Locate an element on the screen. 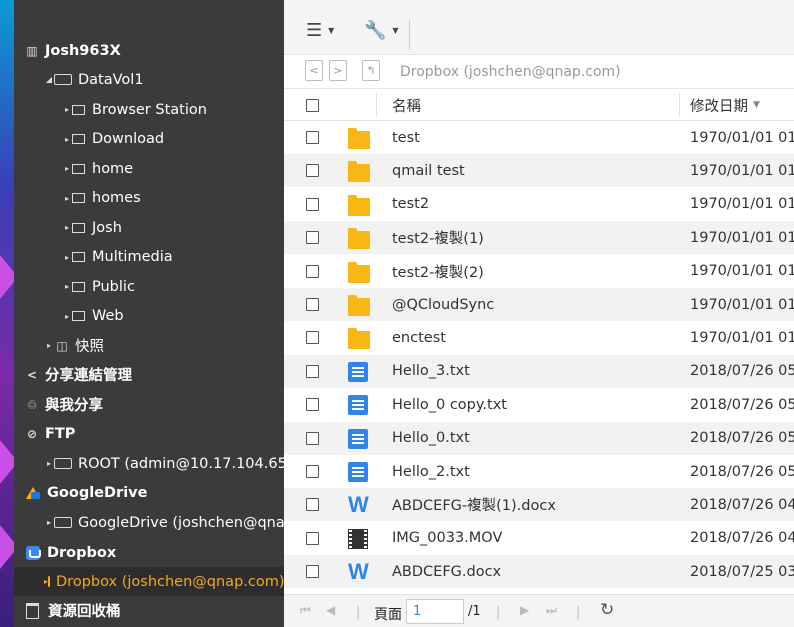 This screenshot has width=794, height=627. refresh-icon: ↻ is located at coordinates (607, 610).